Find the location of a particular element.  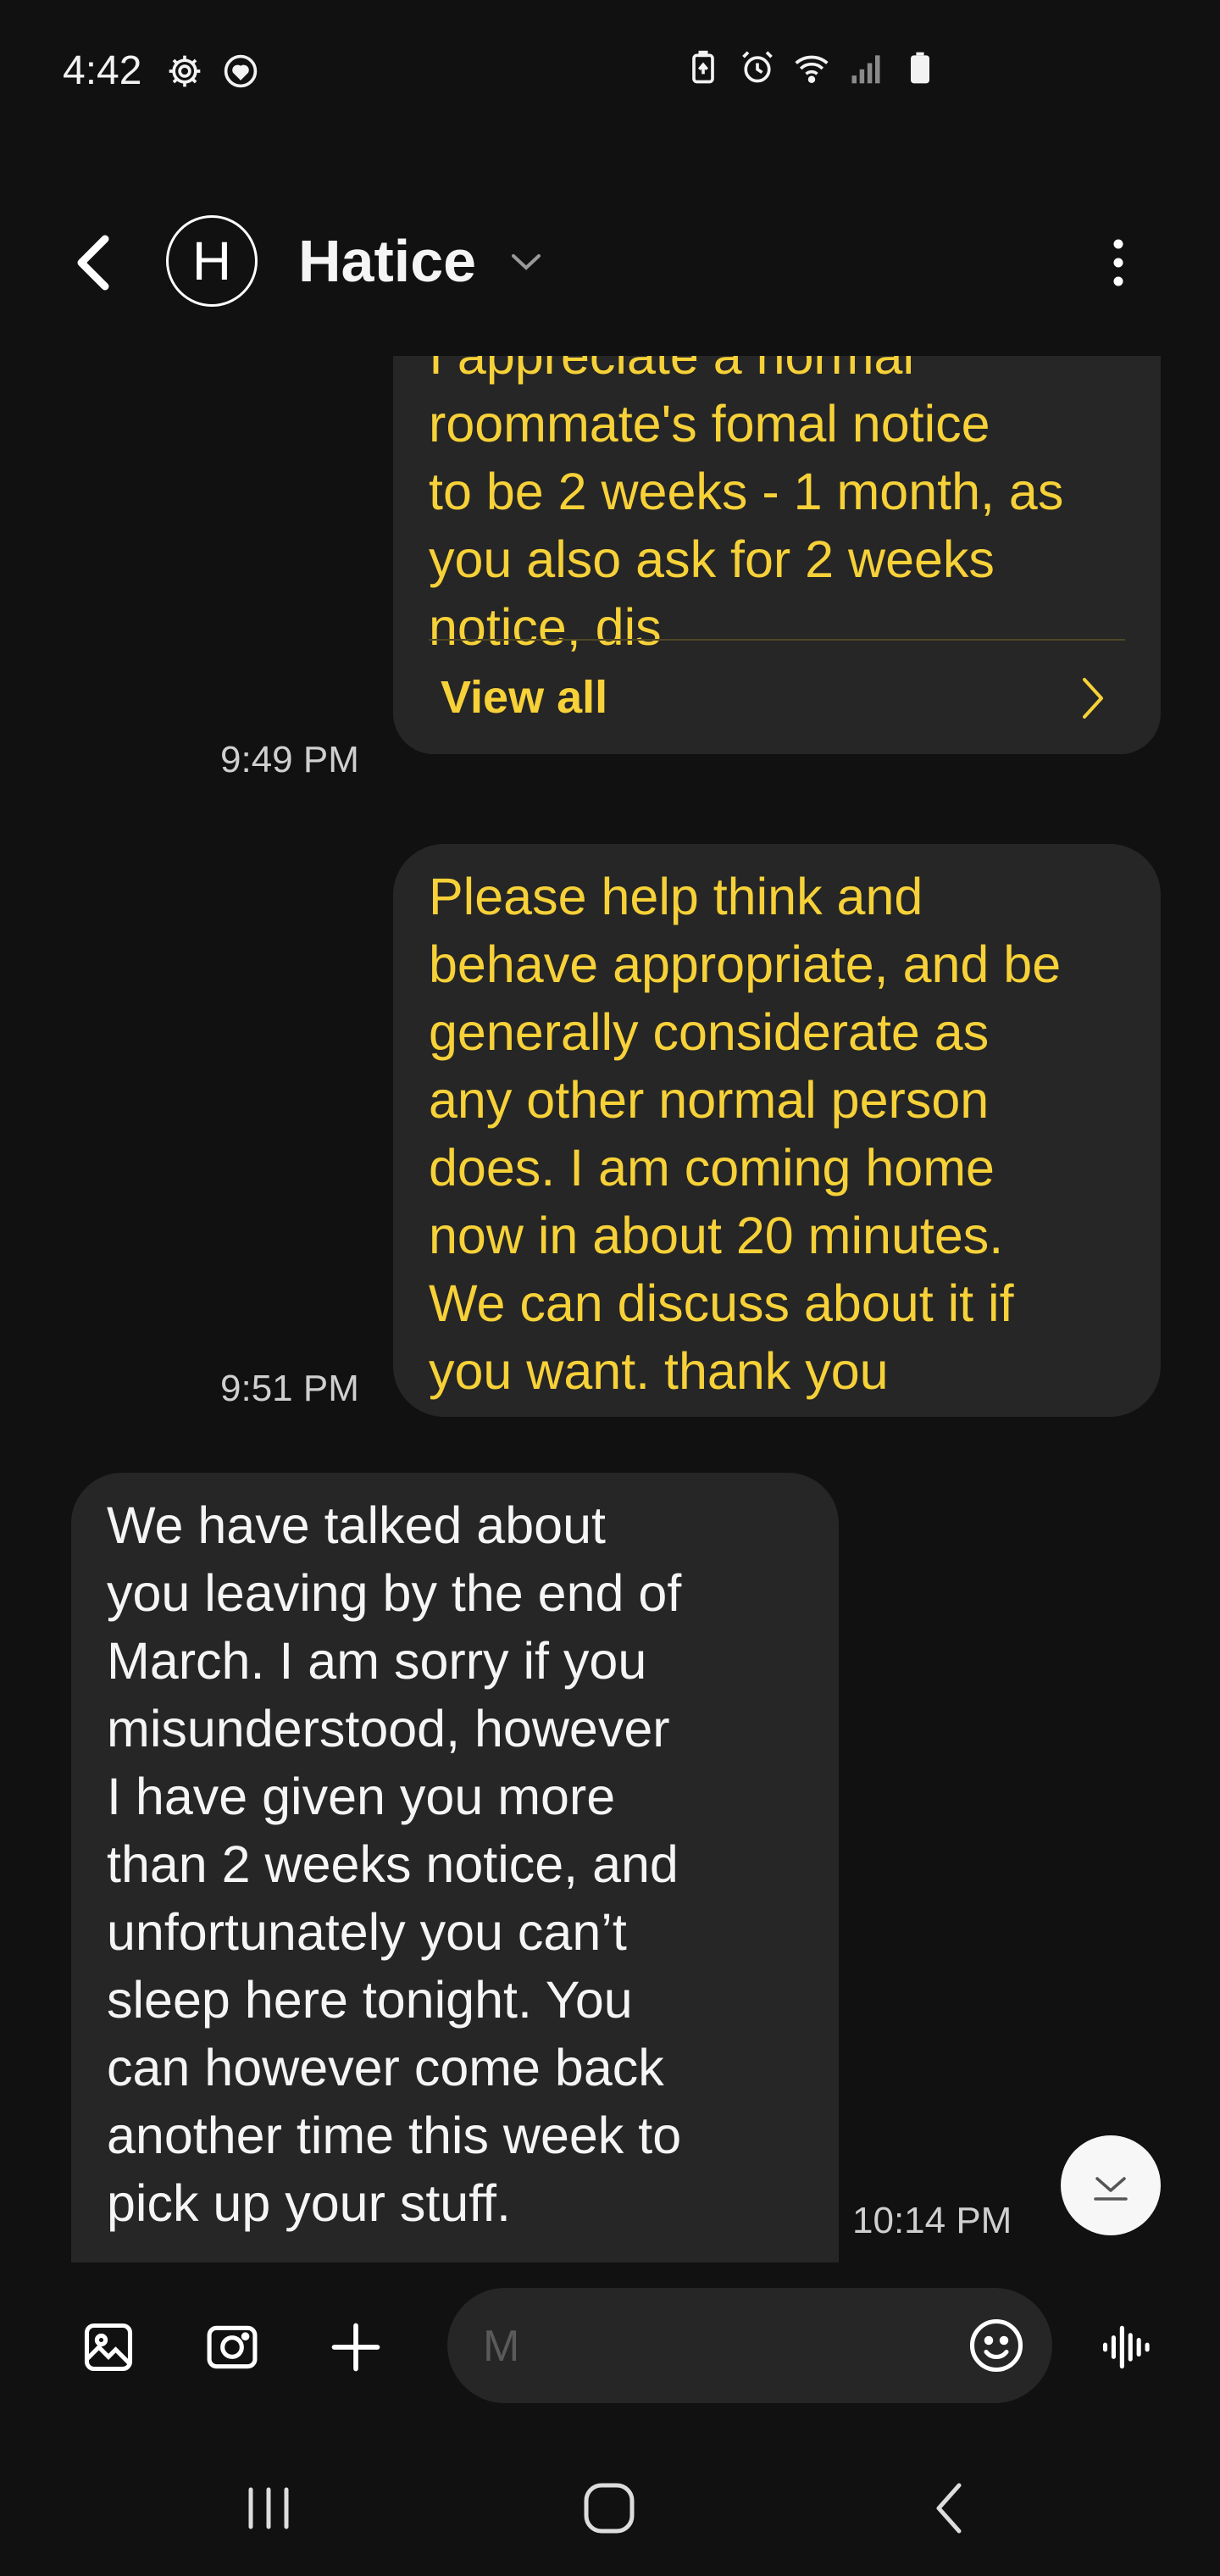

image-icon is located at coordinates (108, 2347).